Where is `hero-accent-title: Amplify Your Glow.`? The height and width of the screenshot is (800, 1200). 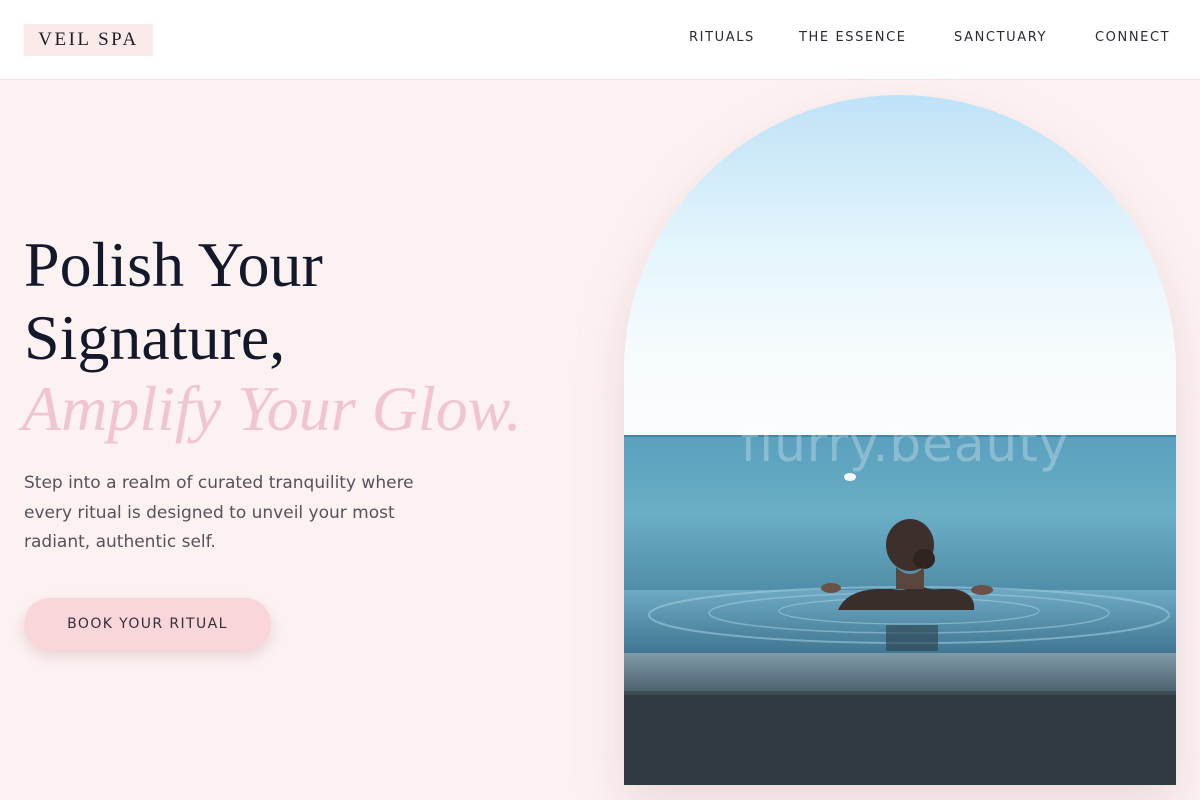 hero-accent-title: Amplify Your Glow. is located at coordinates (272, 408).